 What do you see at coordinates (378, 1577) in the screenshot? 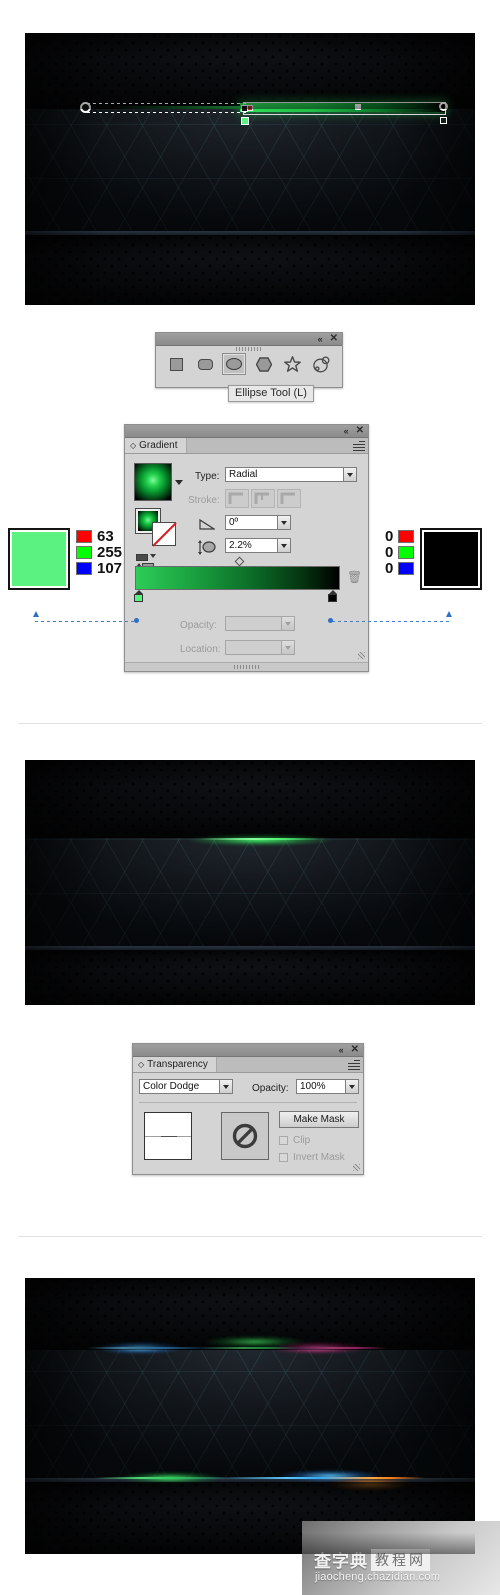
I see `watermark-url: jiaocheng.chazidian.com` at bounding box center [378, 1577].